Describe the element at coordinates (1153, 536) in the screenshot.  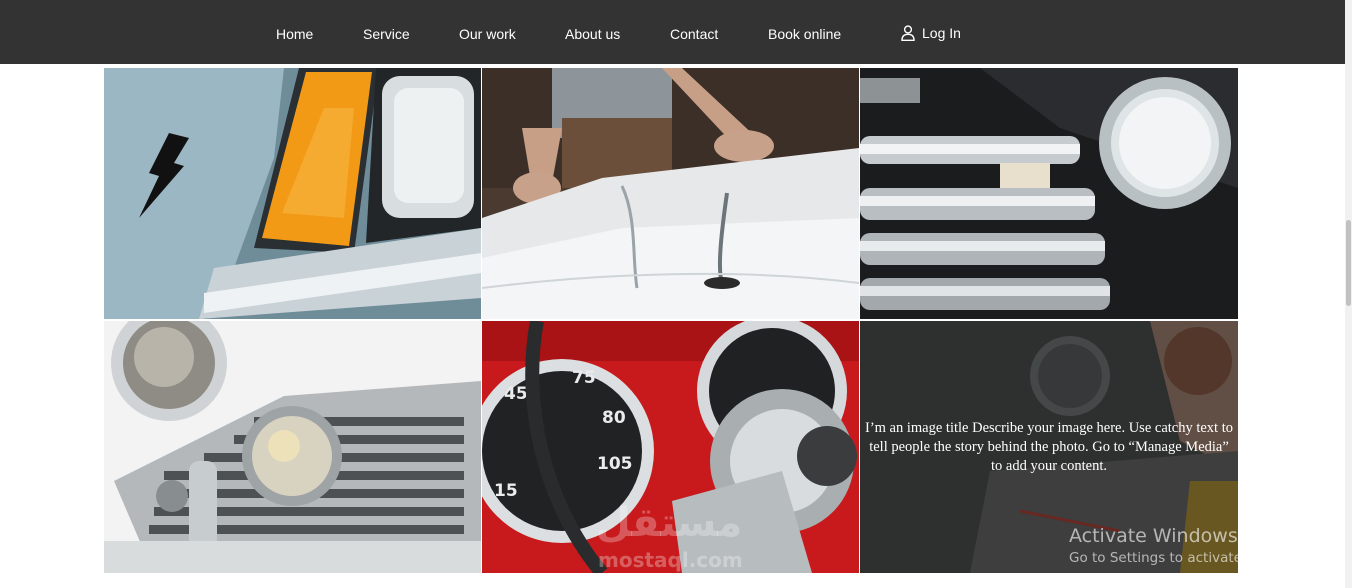
I see `activate-windows-title: Activate Windows` at that location.